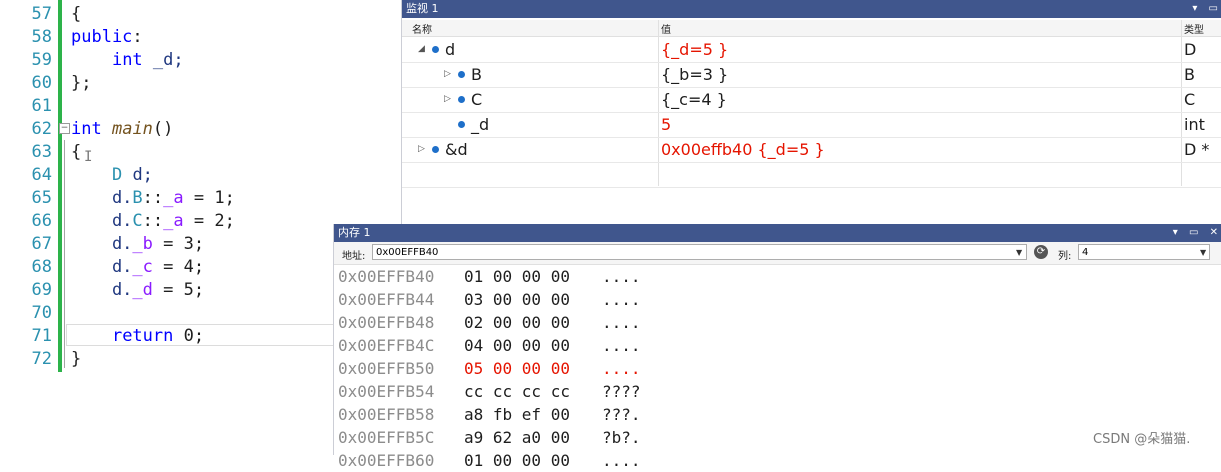 The image size is (1221, 472). I want to click on code-token: C, so click(137, 221).